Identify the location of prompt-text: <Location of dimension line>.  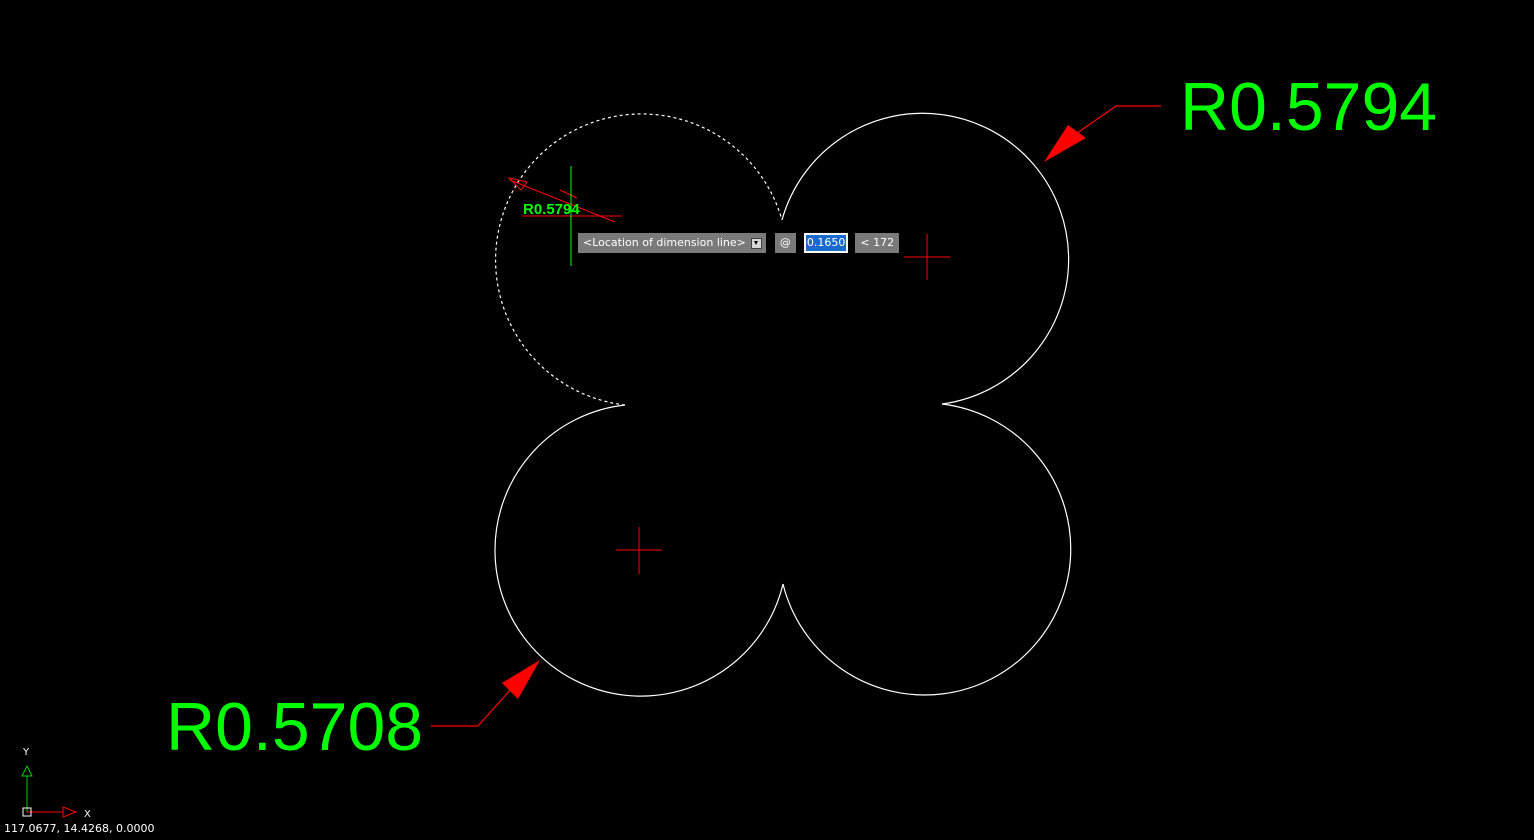
(664, 242).